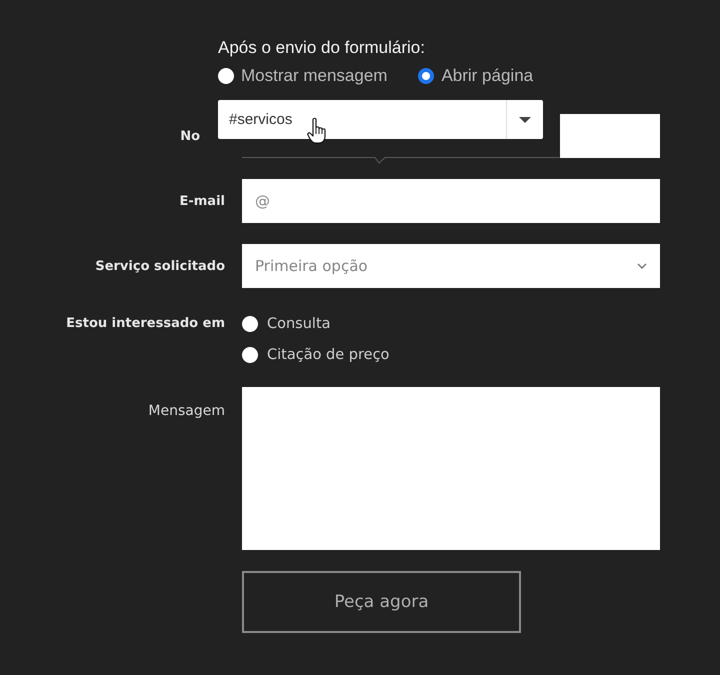 Image resolution: width=720 pixels, height=675 pixels. What do you see at coordinates (525, 119) in the screenshot?
I see `caret-down-icon` at bounding box center [525, 119].